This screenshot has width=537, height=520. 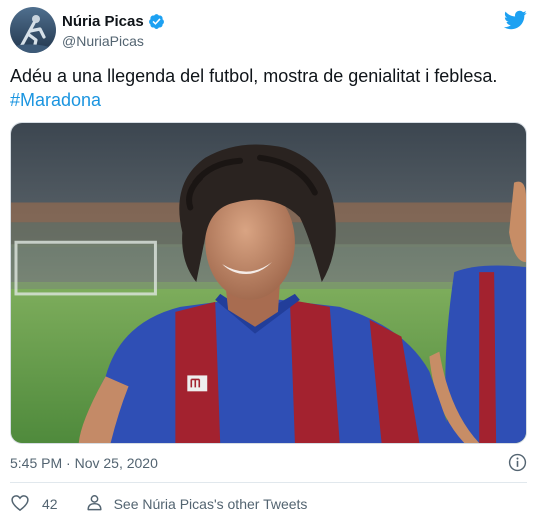 I want to click on hashtag-link: #Maradona, so click(x=55, y=100).